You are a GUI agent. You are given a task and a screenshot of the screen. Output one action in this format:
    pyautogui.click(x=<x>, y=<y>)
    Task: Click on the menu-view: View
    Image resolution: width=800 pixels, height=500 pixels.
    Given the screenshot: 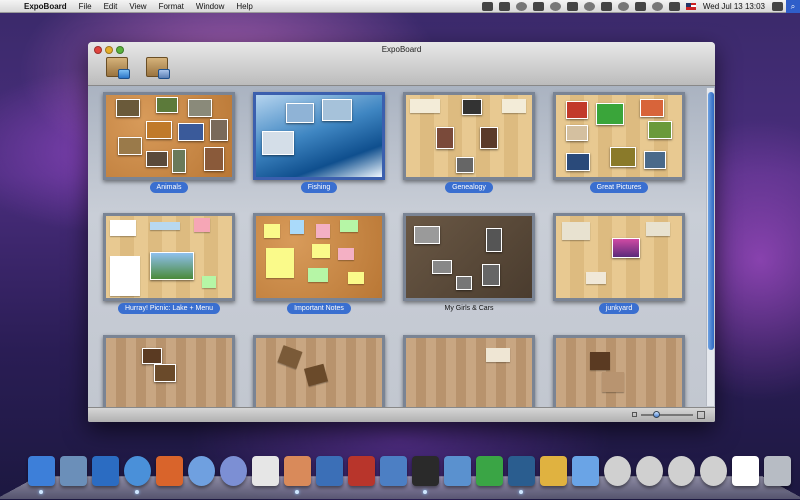 What is the action you would take?
    pyautogui.click(x=137, y=6)
    